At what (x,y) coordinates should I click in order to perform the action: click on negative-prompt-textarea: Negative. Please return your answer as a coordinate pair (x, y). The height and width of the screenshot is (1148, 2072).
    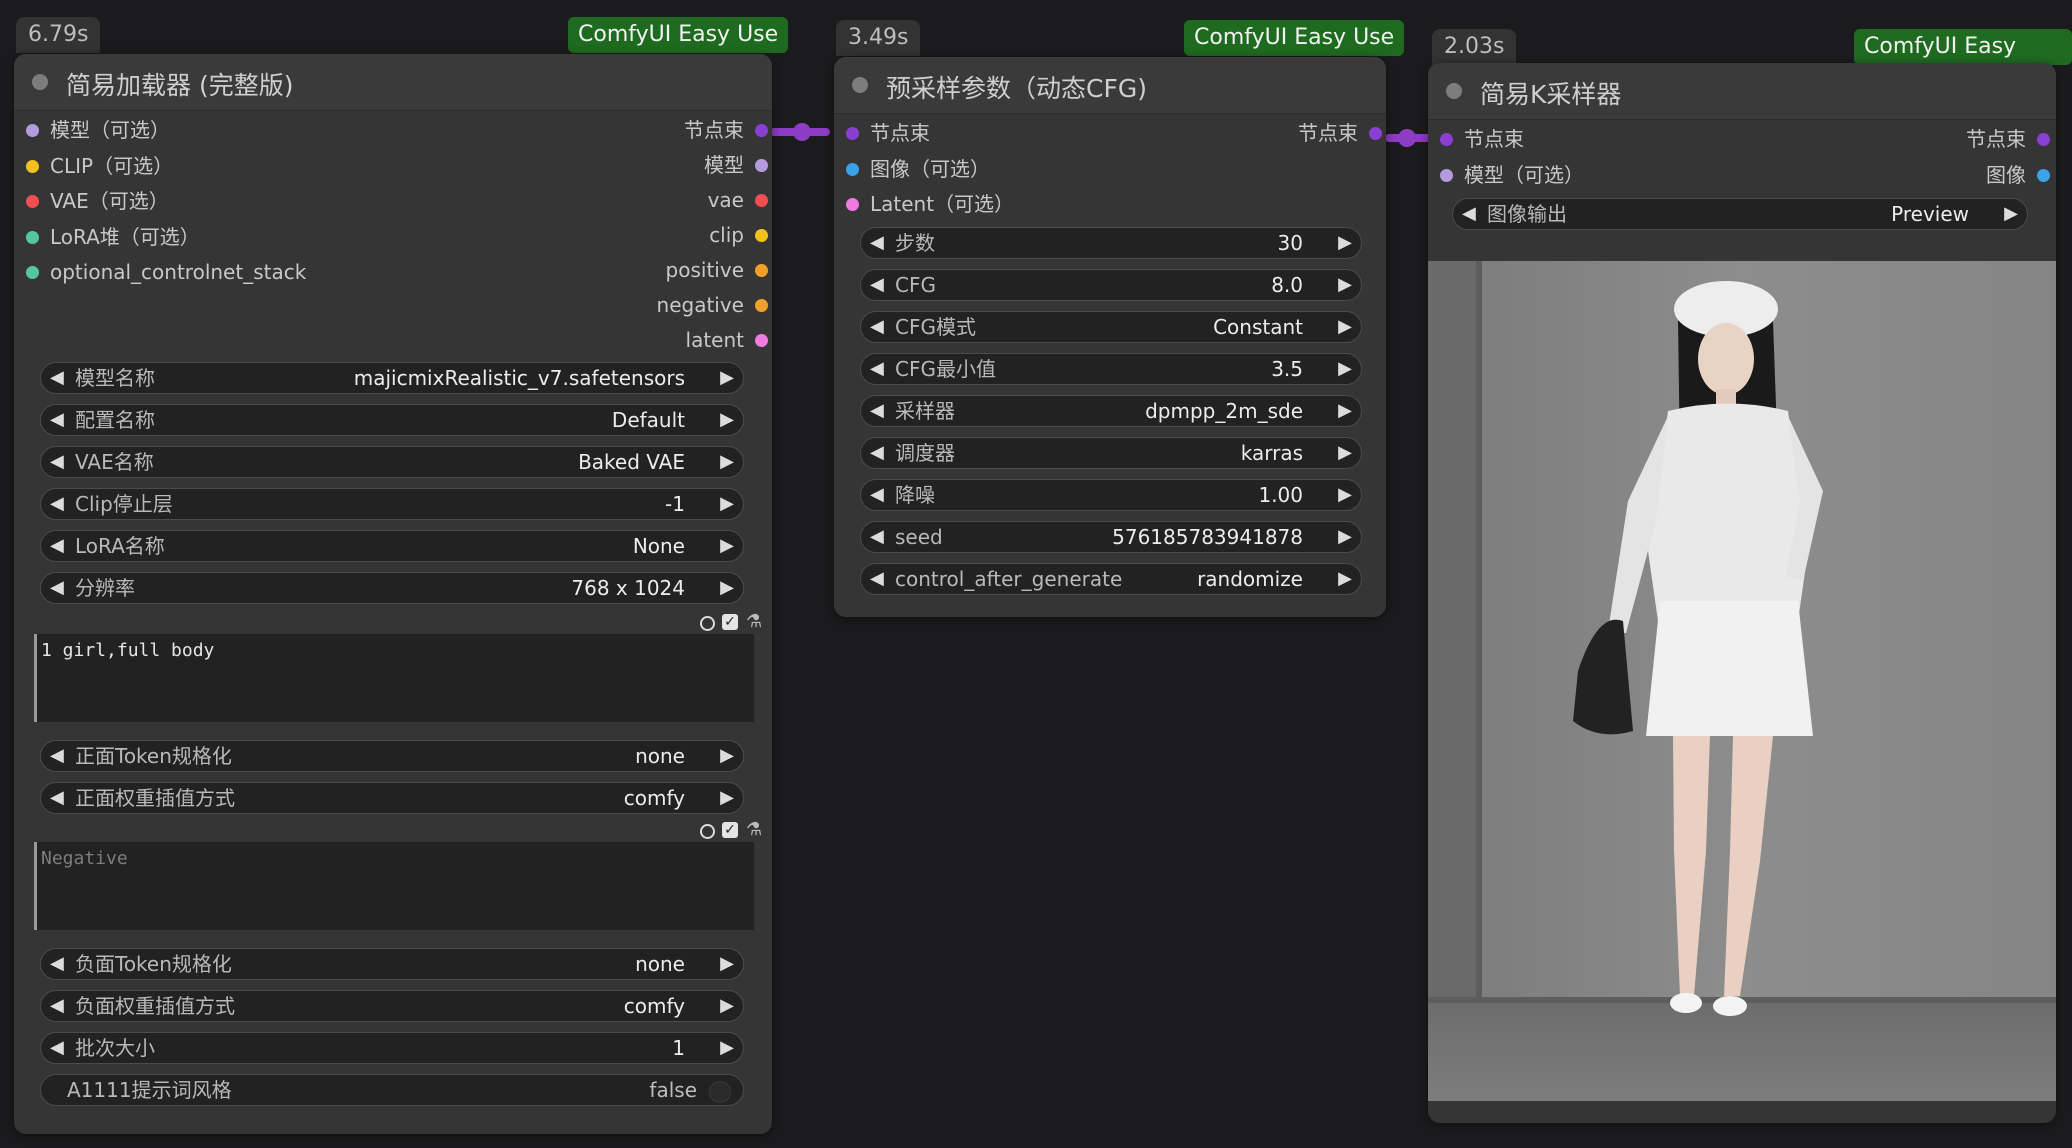
    Looking at the image, I should click on (394, 886).